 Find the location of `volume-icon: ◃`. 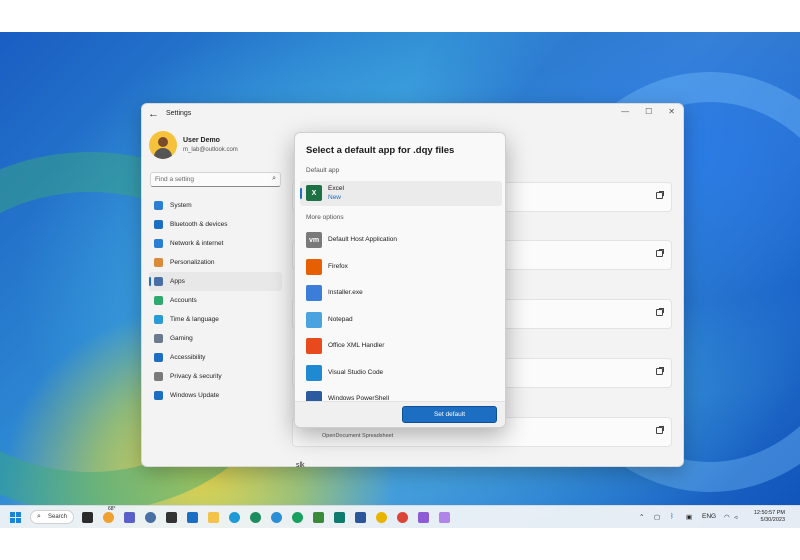

volume-icon: ◃ is located at coordinates (735, 517).